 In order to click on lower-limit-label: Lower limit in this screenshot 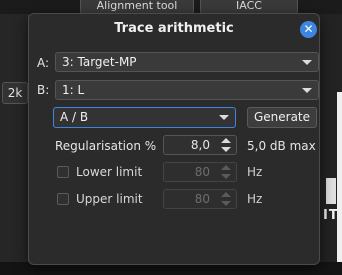, I will do `click(109, 172)`.